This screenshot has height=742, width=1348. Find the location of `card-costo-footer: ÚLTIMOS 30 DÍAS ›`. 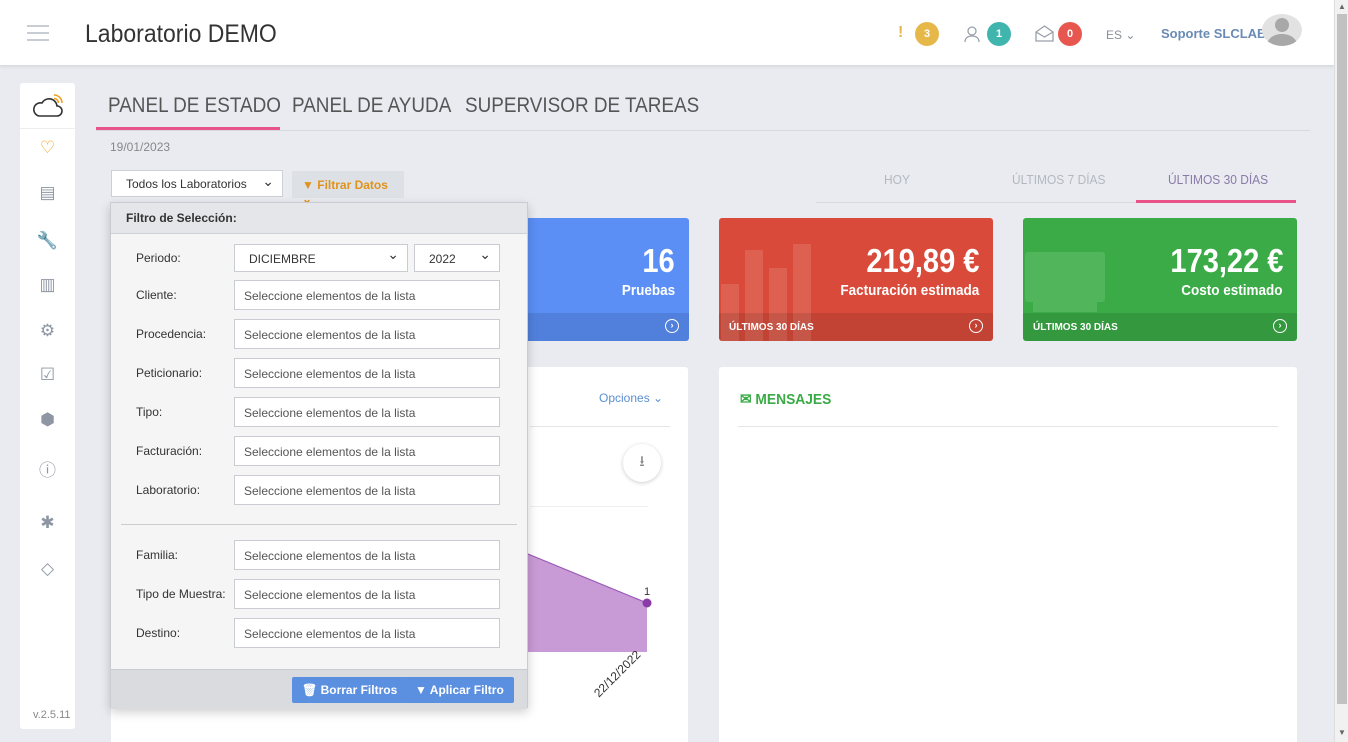

card-costo-footer: ÚLTIMOS 30 DÍAS › is located at coordinates (1160, 327).